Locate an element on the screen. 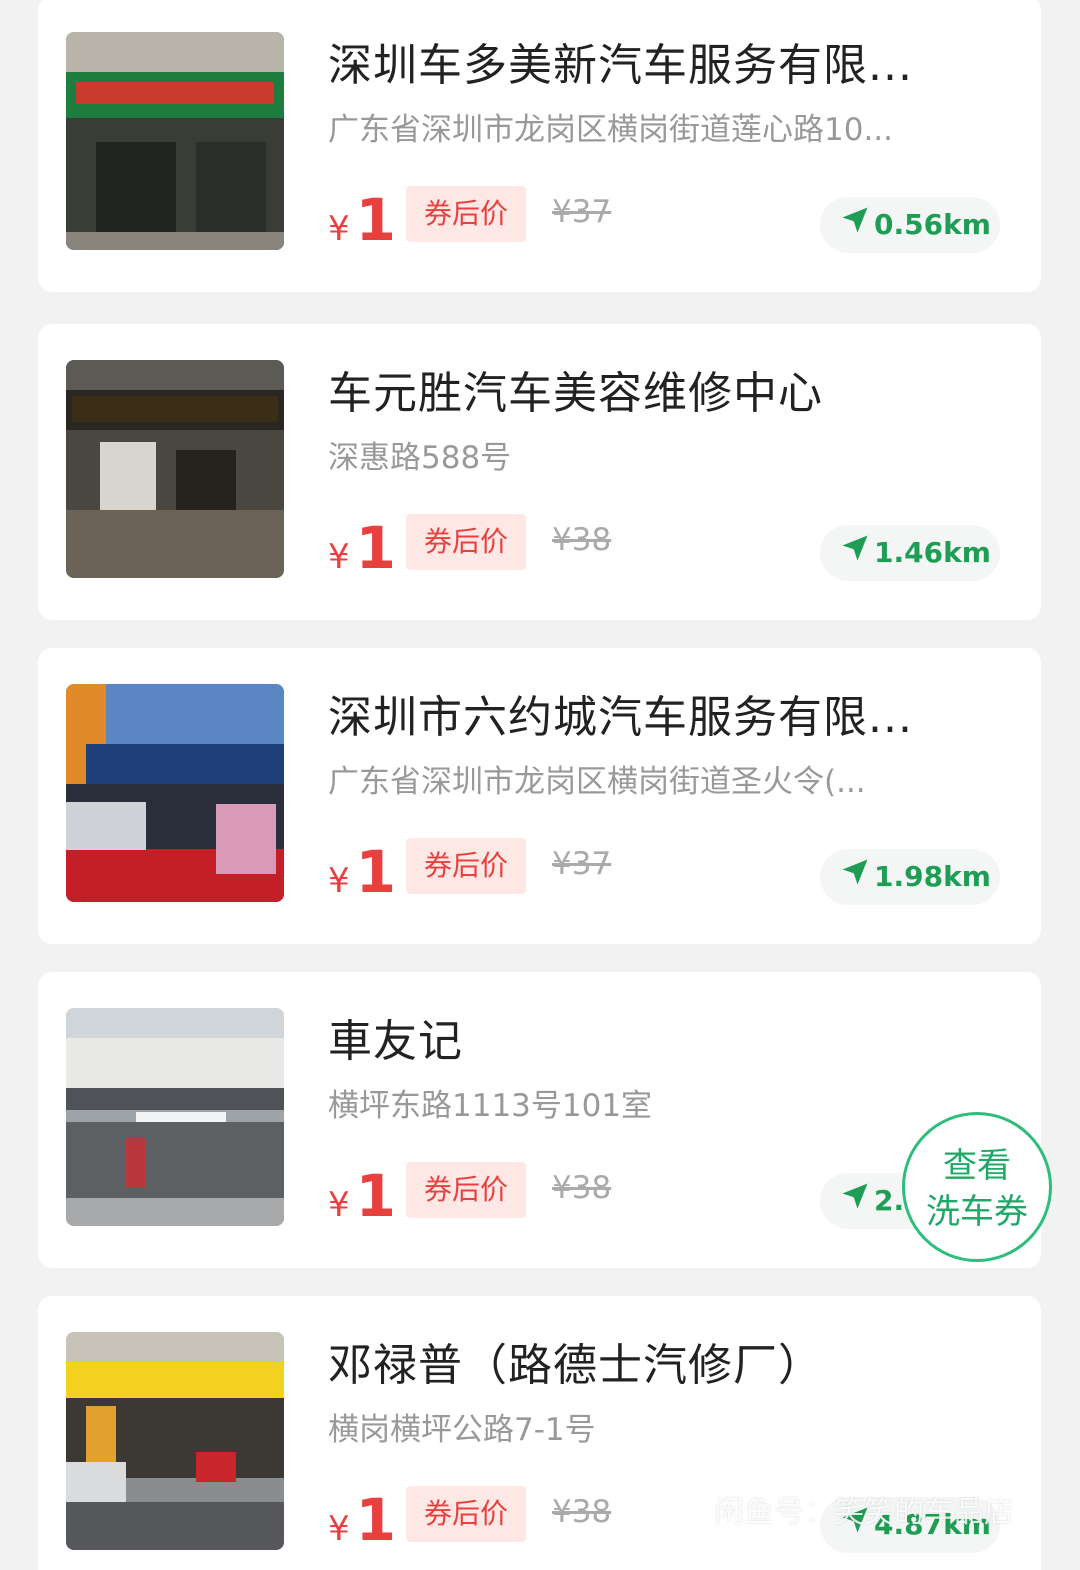 This screenshot has height=1570, width=1080. store-name: 车元胜汽车美容维修中心 is located at coordinates (575, 393).